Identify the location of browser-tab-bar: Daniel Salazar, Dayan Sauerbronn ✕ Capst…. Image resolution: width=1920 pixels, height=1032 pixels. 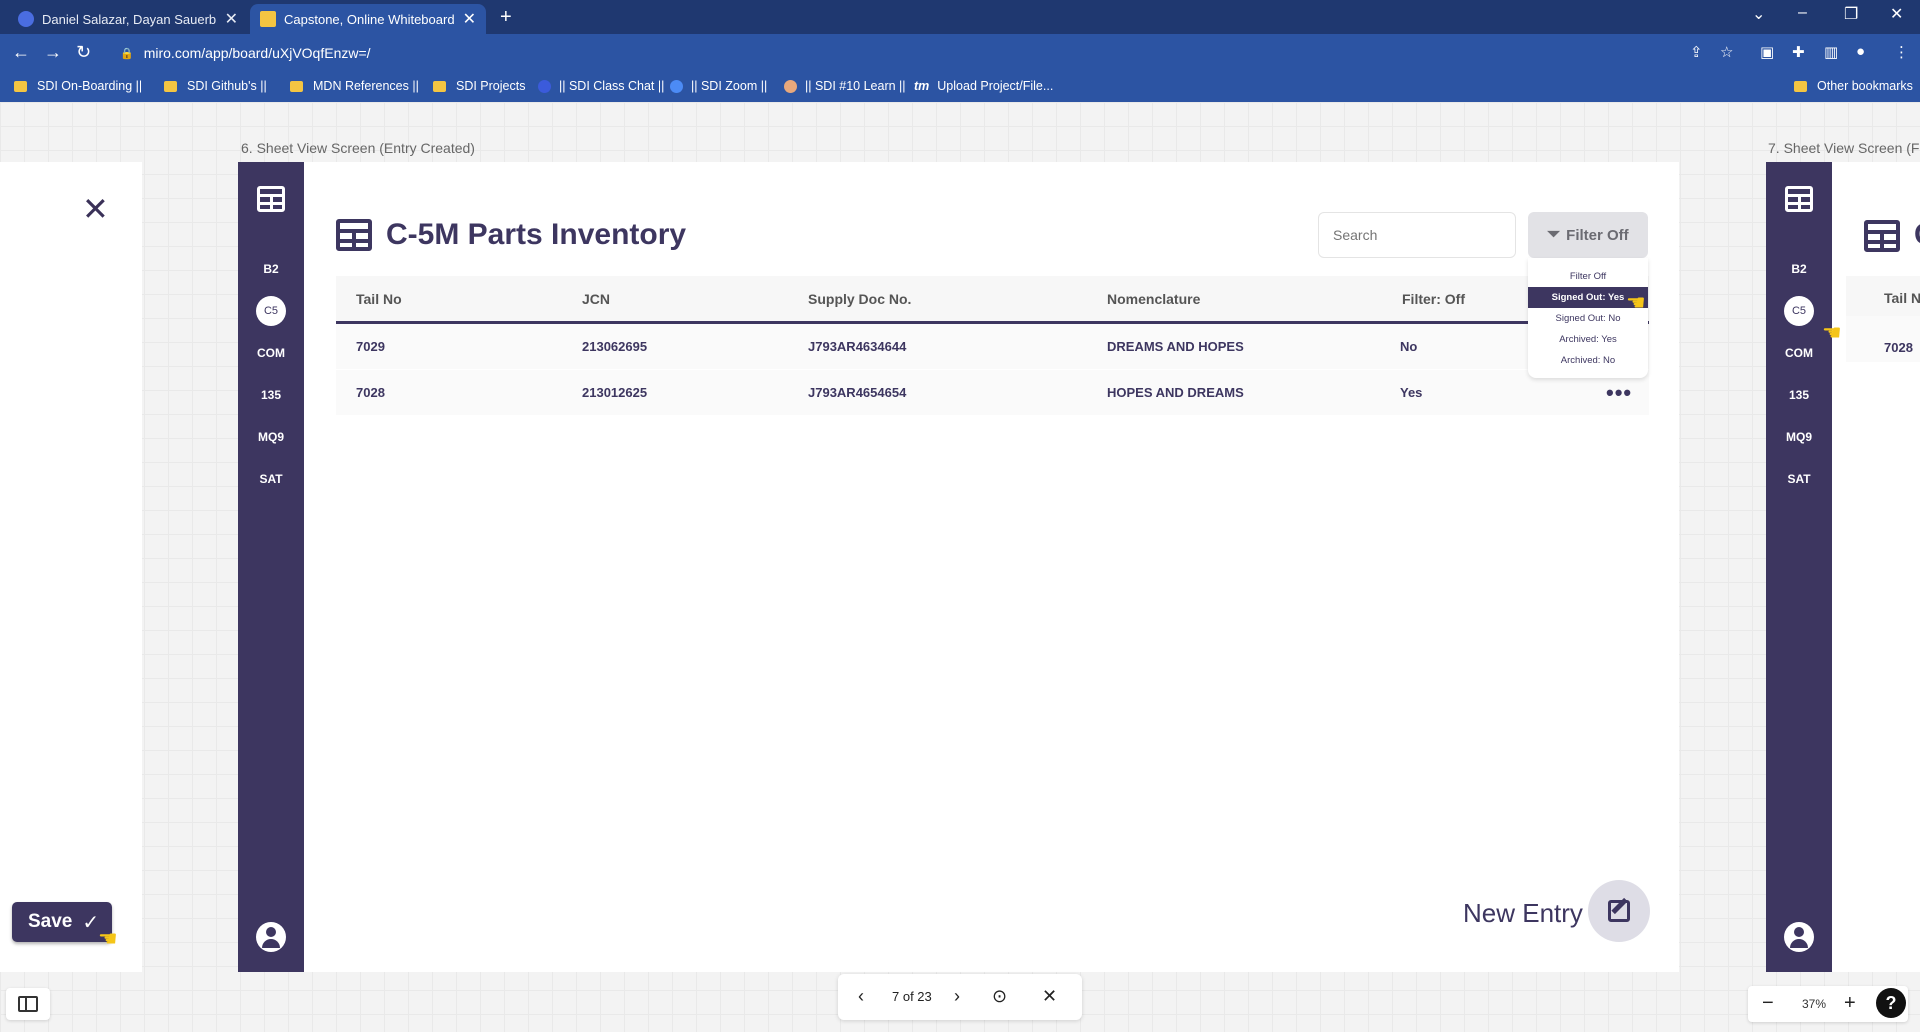
(960, 17).